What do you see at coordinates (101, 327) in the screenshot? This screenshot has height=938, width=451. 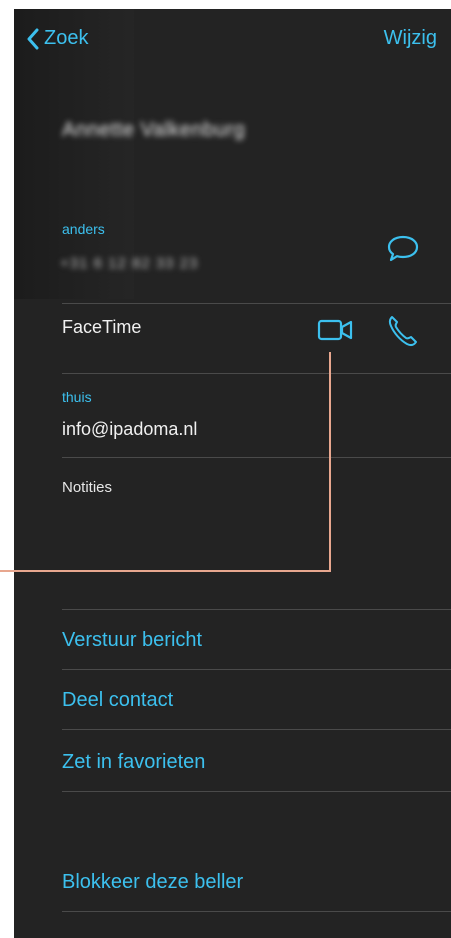 I see `facetime-label: FaceTime` at bounding box center [101, 327].